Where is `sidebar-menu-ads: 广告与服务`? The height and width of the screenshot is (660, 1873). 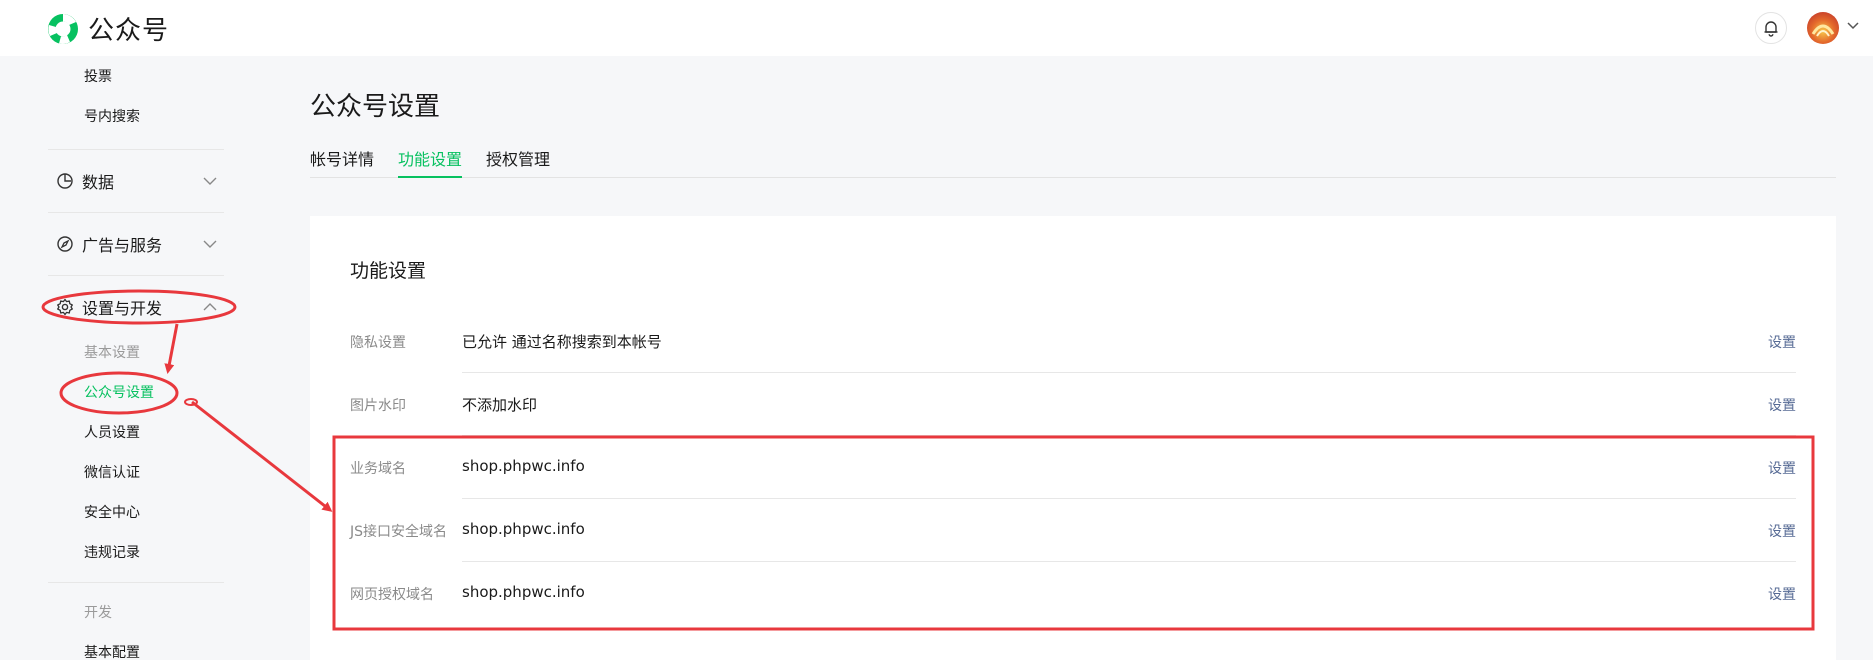
sidebar-menu-ads: 广告与服务 is located at coordinates (140, 244).